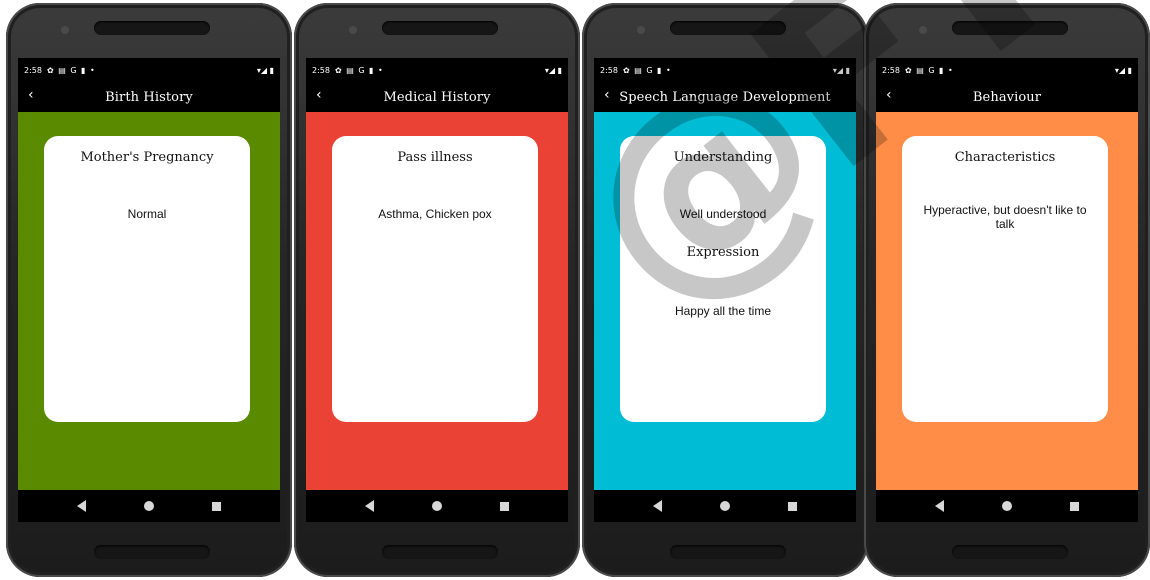 This screenshot has height=580, width=1150. What do you see at coordinates (435, 214) in the screenshot?
I see `card-value: Asthma, Chicken pox` at bounding box center [435, 214].